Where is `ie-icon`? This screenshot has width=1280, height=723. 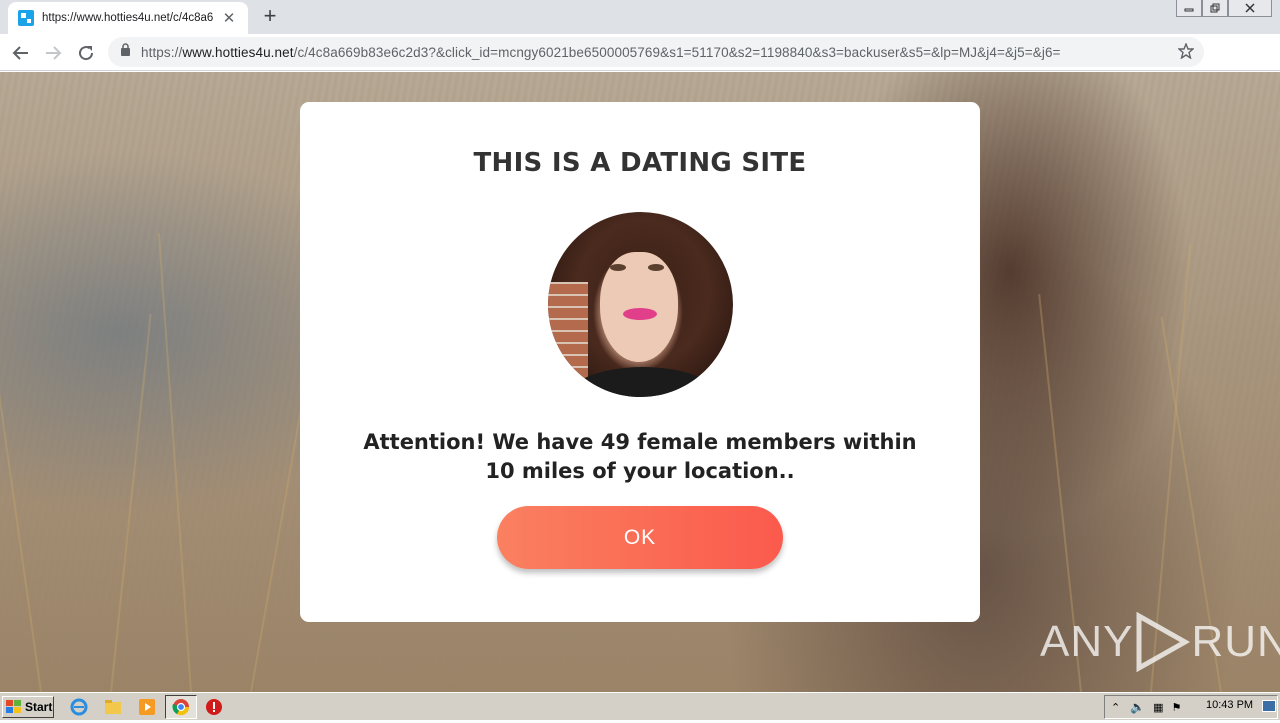 ie-icon is located at coordinates (79, 707).